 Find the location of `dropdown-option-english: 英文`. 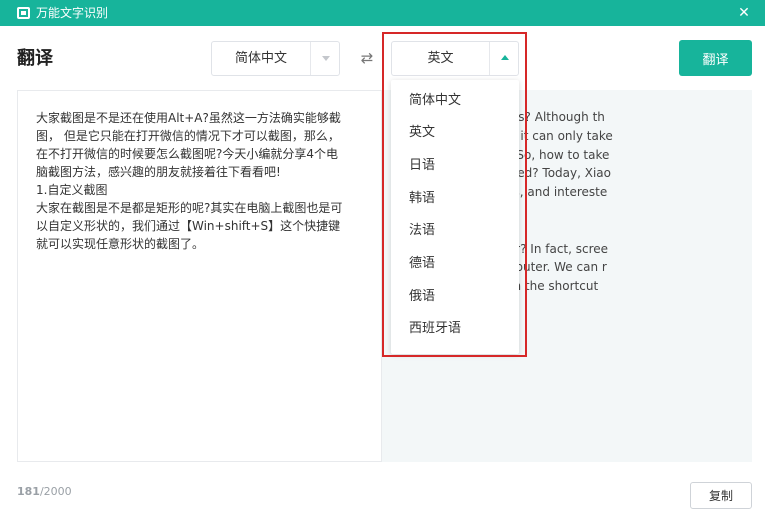

dropdown-option-english: 英文 is located at coordinates (455, 133).